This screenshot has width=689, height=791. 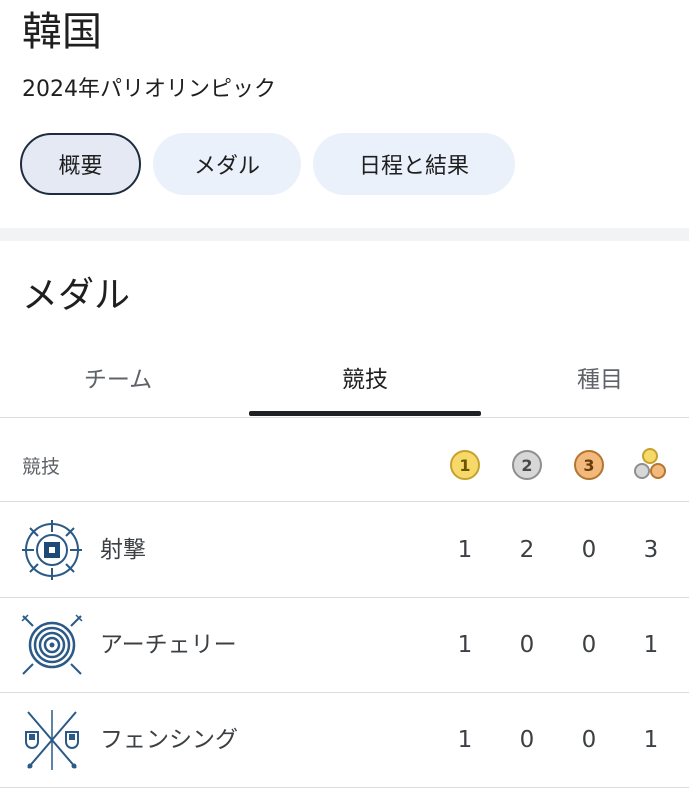 What do you see at coordinates (76, 295) in the screenshot?
I see `medals-section-title: メダル` at bounding box center [76, 295].